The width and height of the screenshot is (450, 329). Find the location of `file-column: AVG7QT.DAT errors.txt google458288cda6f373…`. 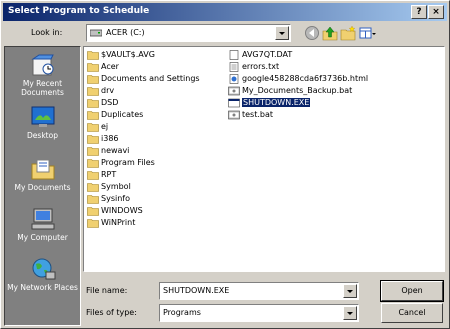

file-column: AVG7QT.DAT errors.txt google458288cda6f373… is located at coordinates (297, 85).